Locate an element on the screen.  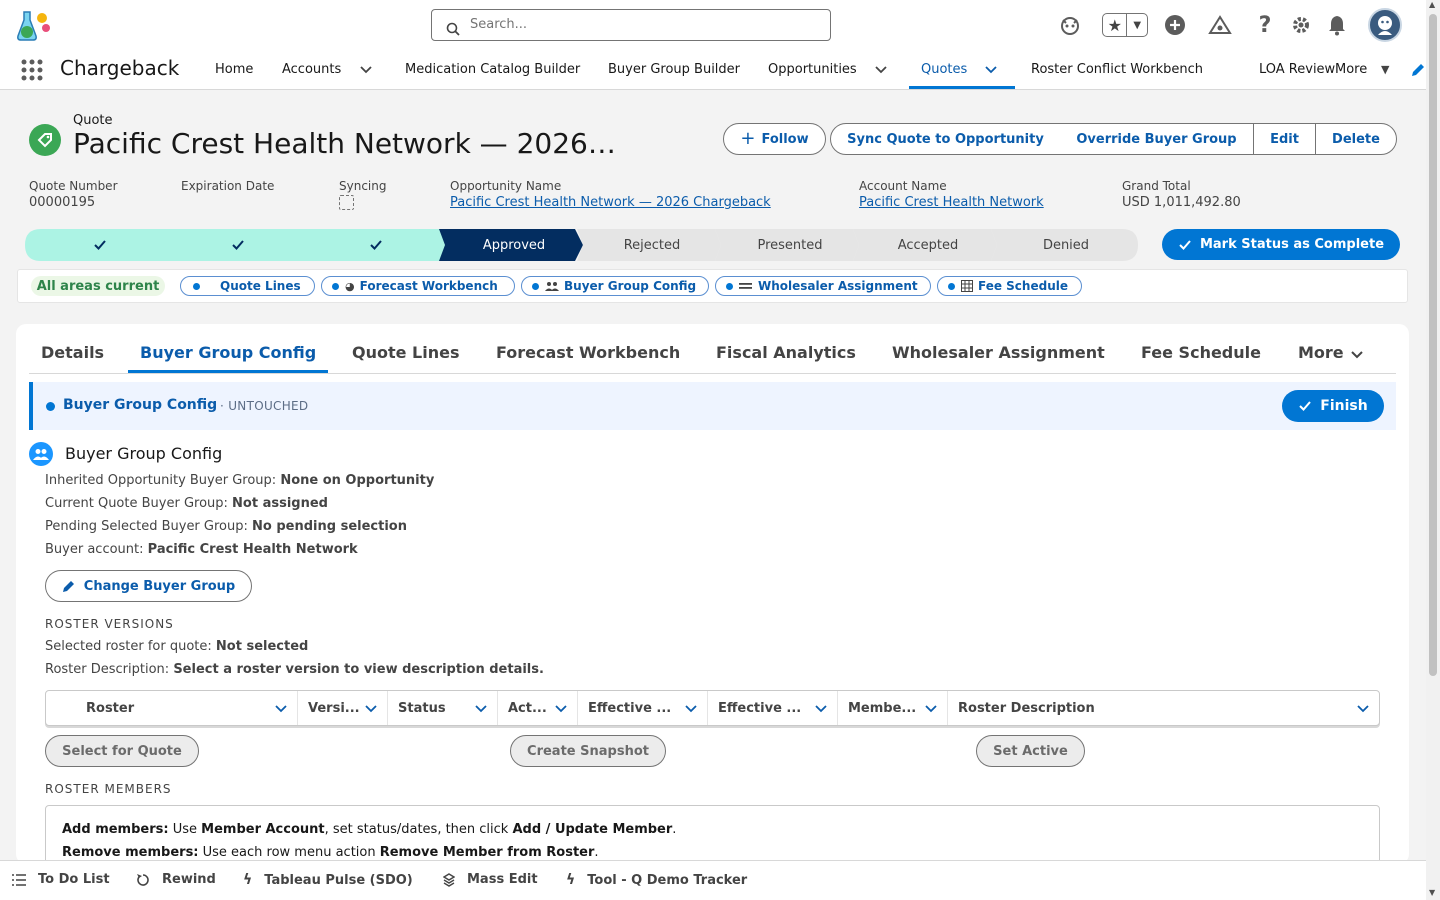
column-header-status: Status is located at coordinates (443, 708).